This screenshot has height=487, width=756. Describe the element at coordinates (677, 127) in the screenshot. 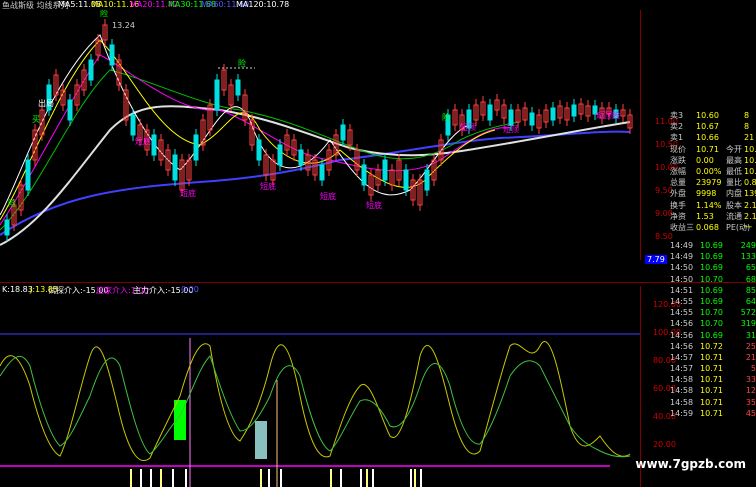

I see `quote-label: 卖2` at that location.